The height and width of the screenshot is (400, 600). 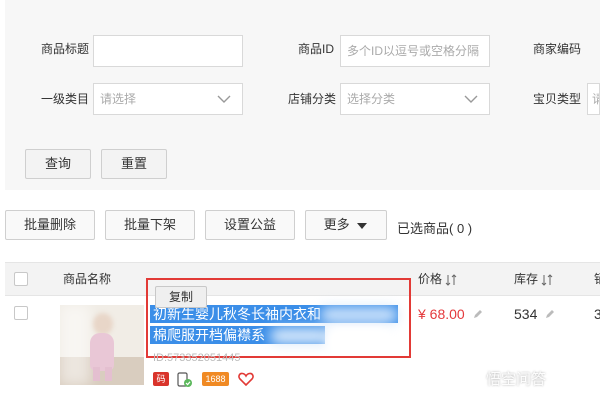 I want to click on column-header-stock: 库存, so click(x=533, y=278).